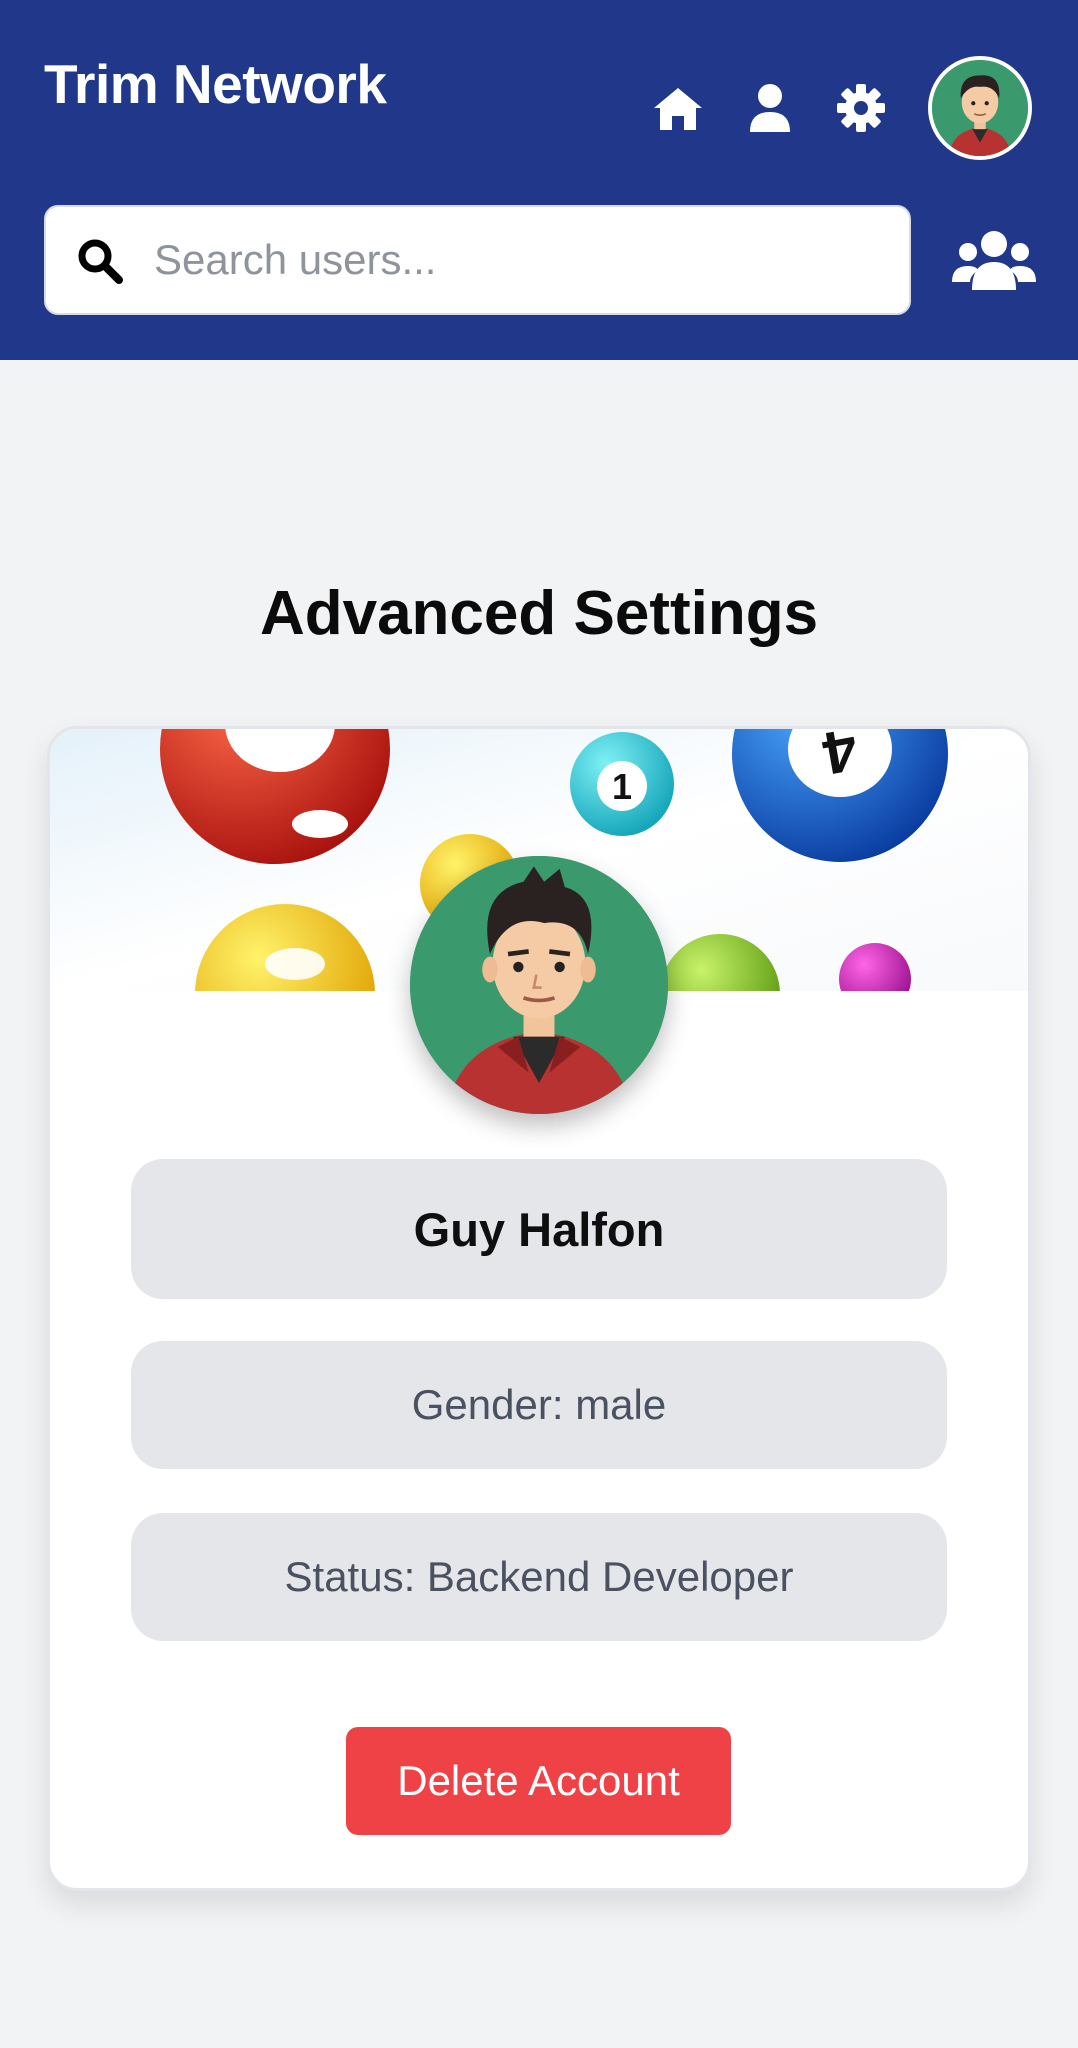  I want to click on search-input, so click(514, 260).